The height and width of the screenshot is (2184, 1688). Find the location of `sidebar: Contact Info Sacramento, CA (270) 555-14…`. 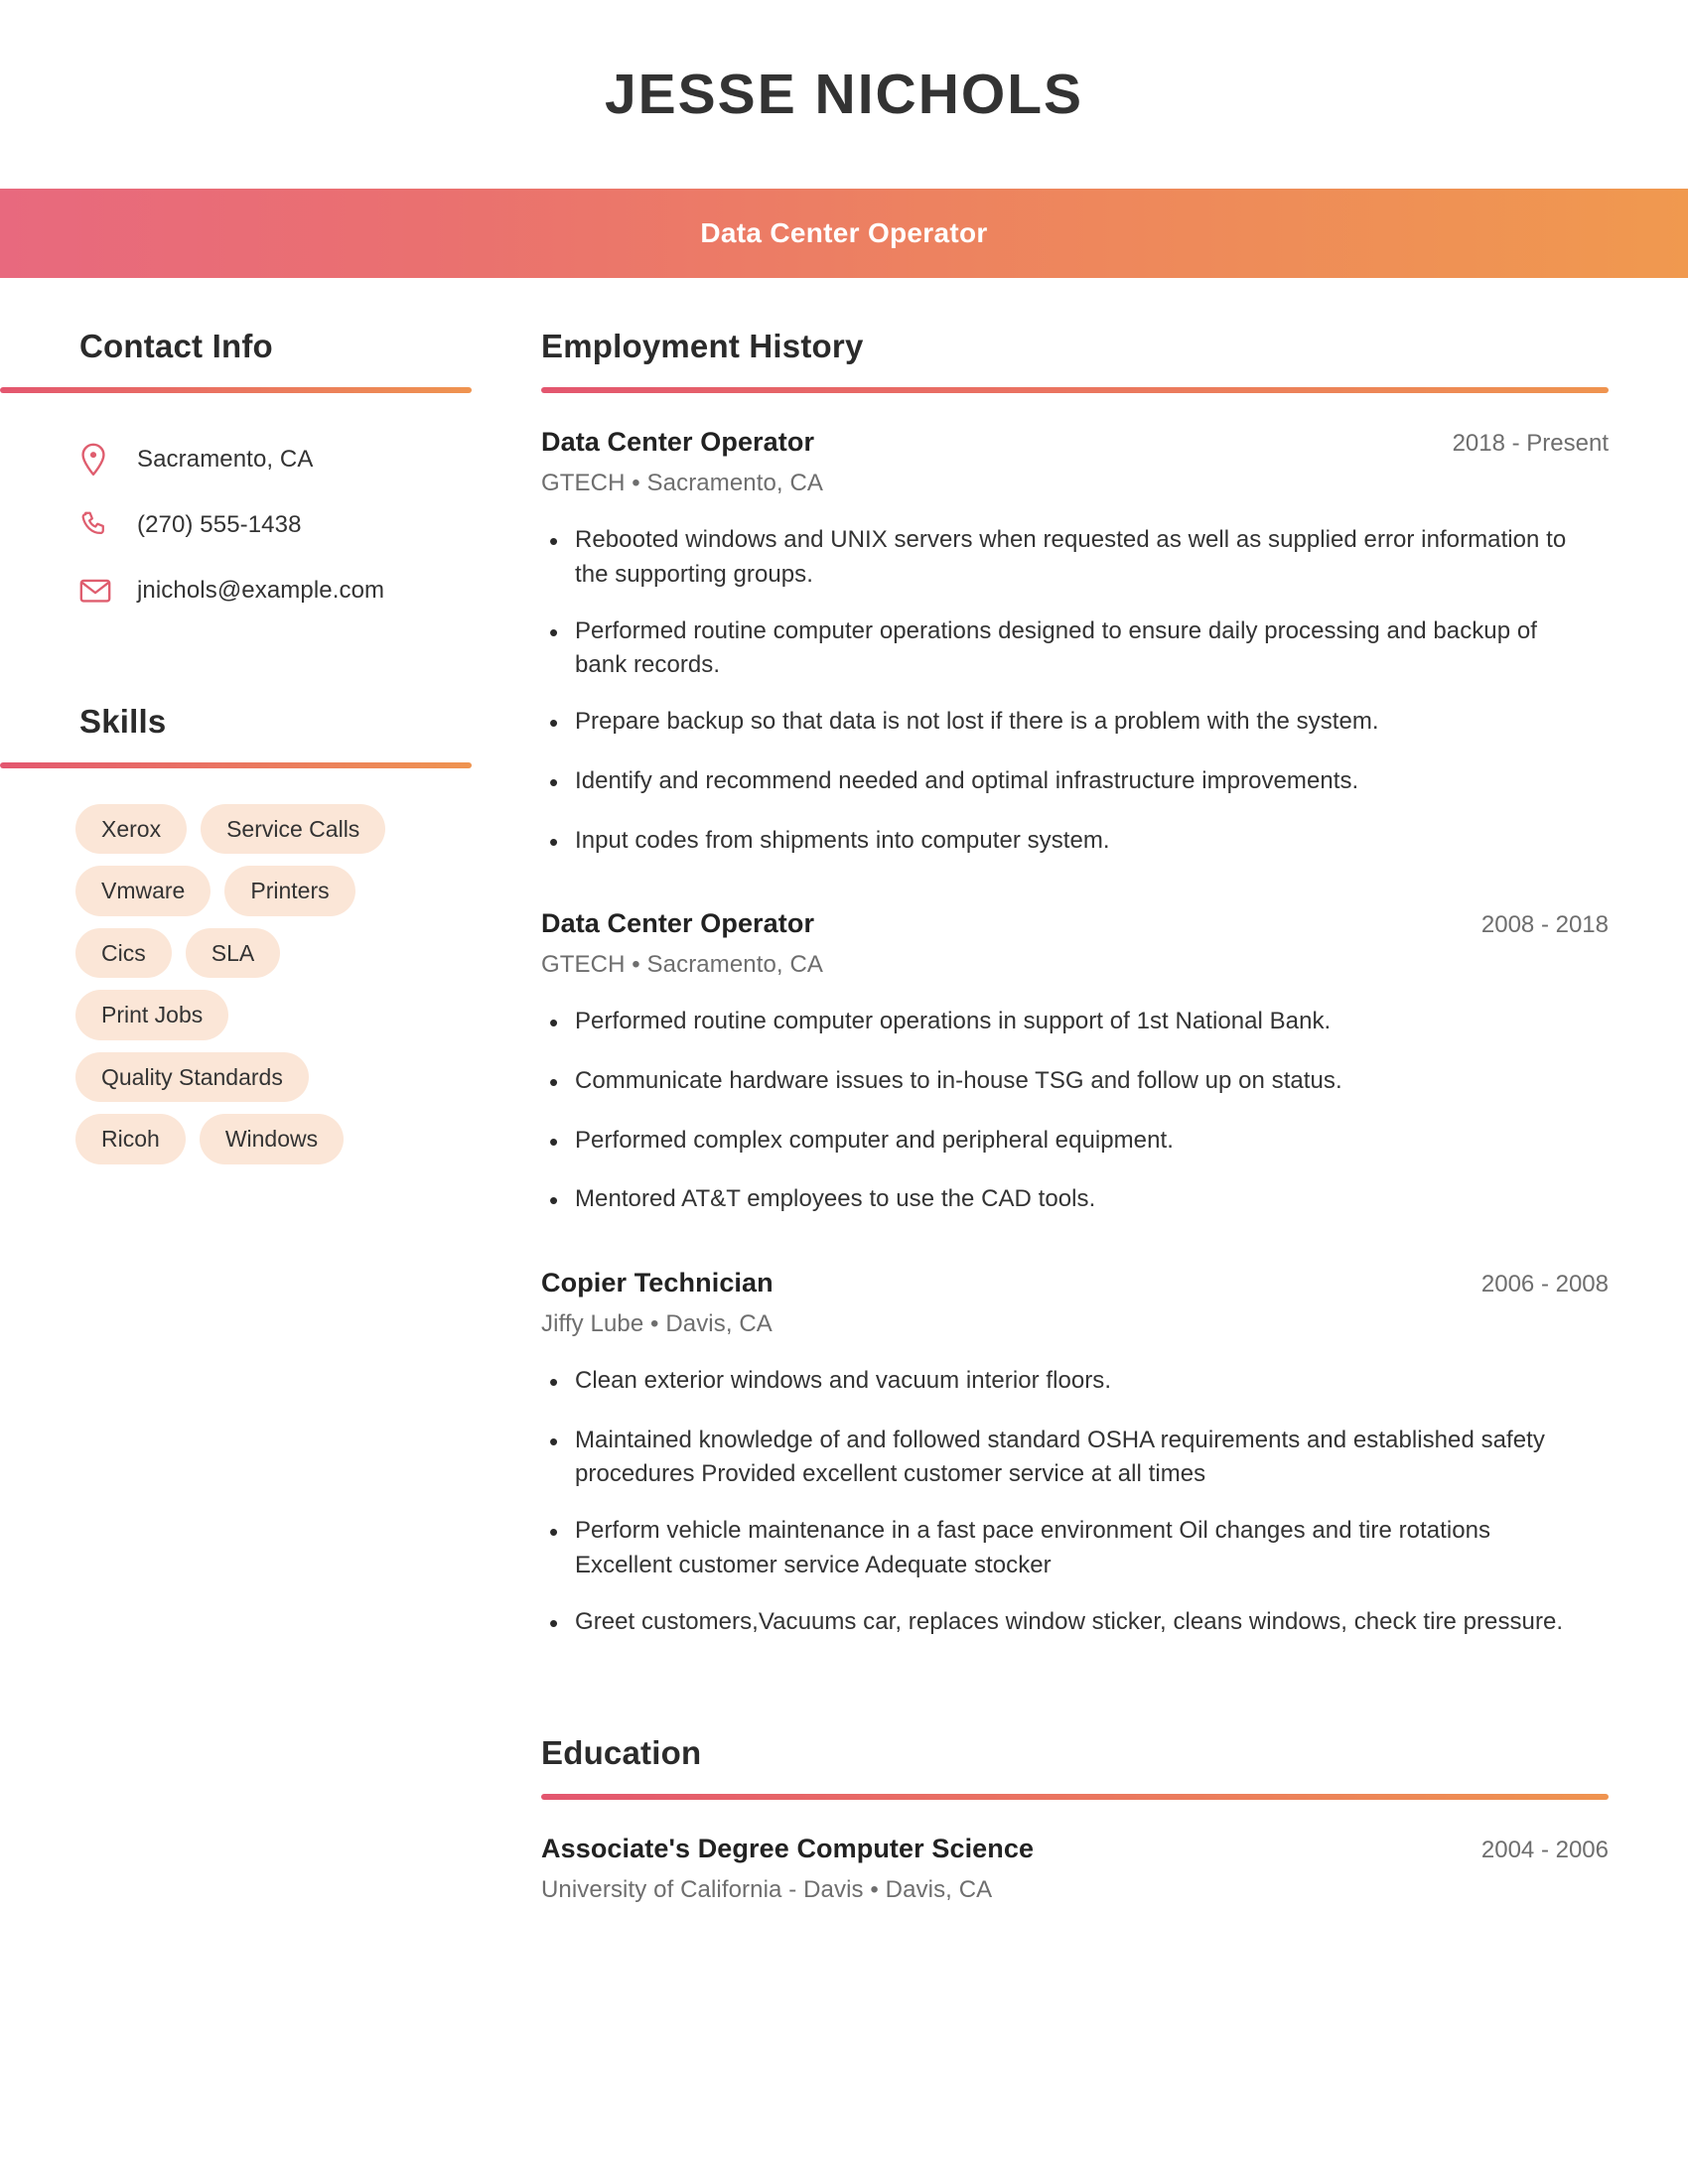

sidebar: Contact Info Sacramento, CA (270) 555-14… is located at coordinates (270, 746).